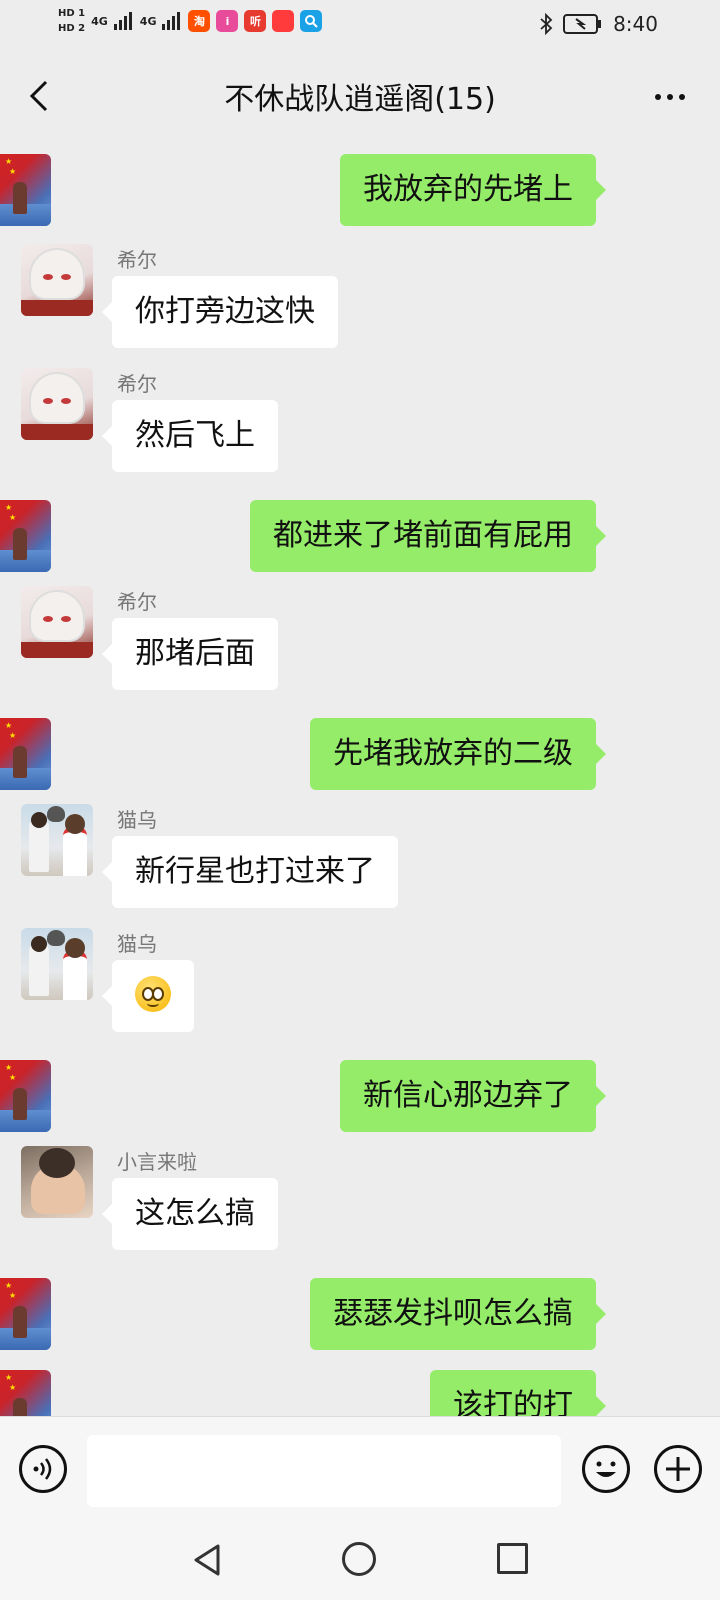 Image resolution: width=720 pixels, height=1600 pixels. What do you see at coordinates (324, 1471) in the screenshot?
I see `message-input` at bounding box center [324, 1471].